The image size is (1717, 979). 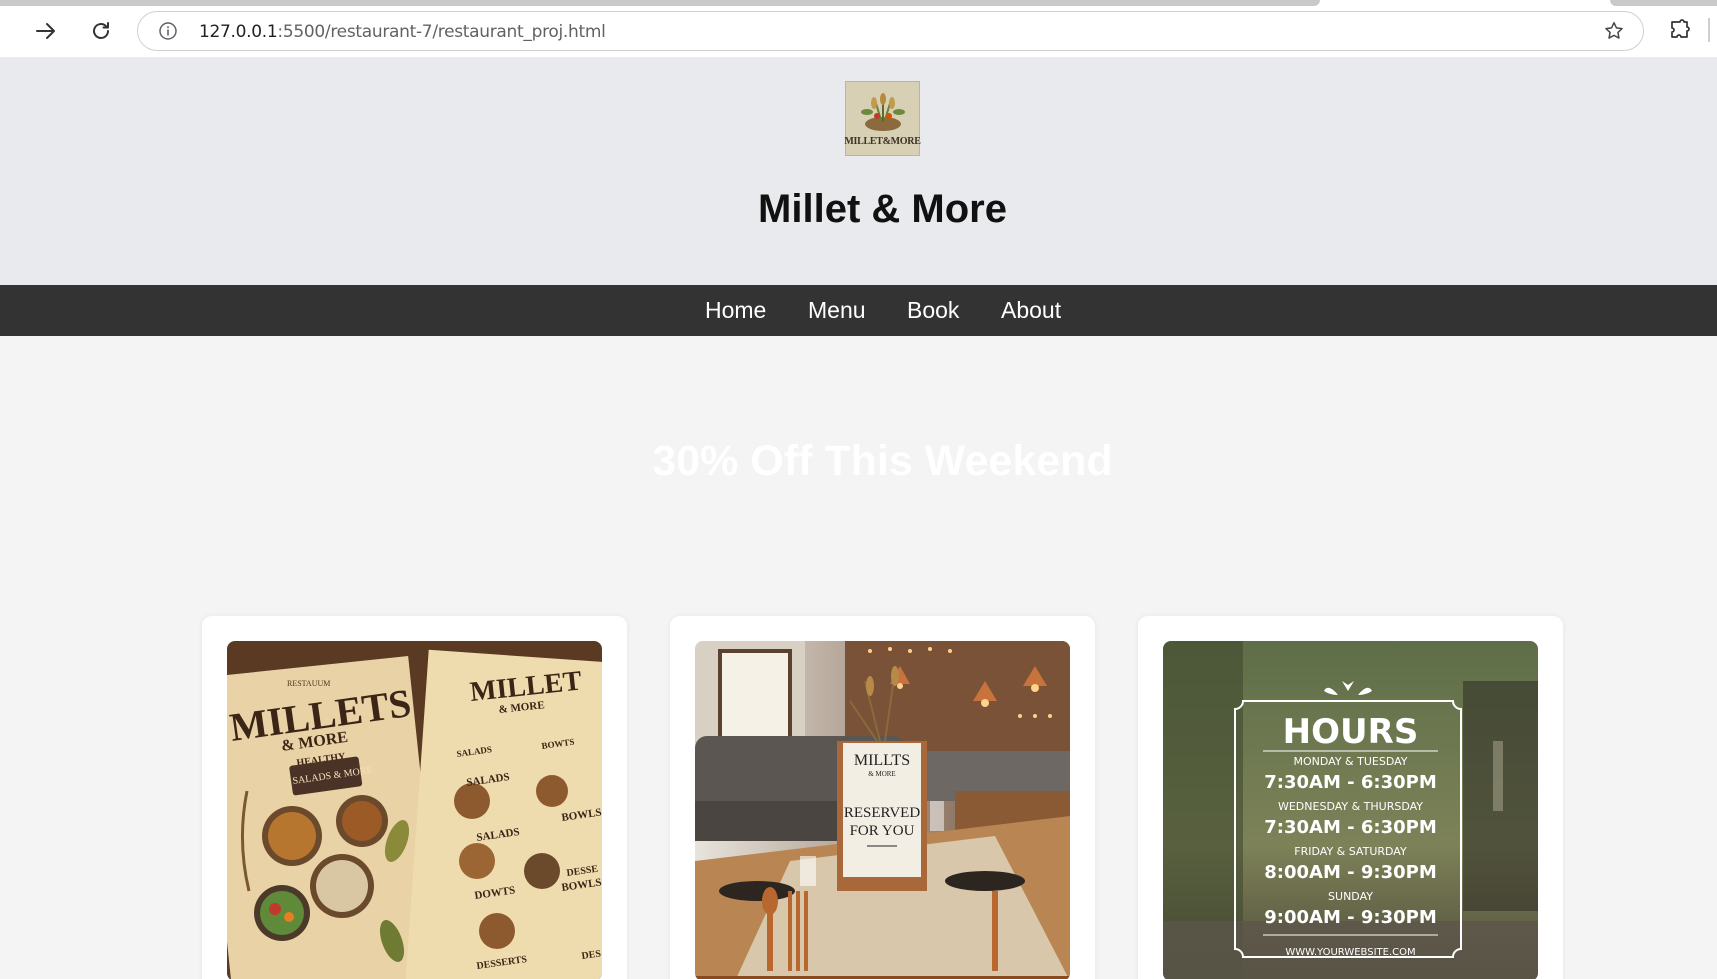 I want to click on booking-image: MILLTS & MORE RESERVED FOR YOU, so click(x=882, y=810).